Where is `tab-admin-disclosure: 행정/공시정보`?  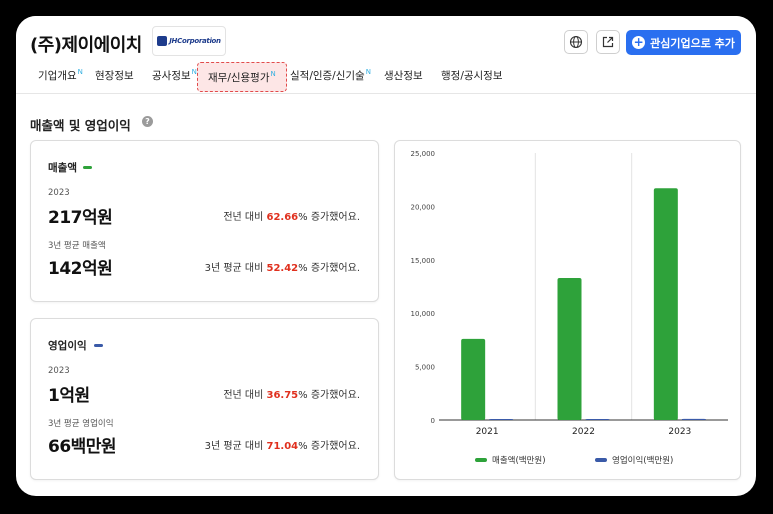 tab-admin-disclosure: 행정/공시정보 is located at coordinates (472, 75).